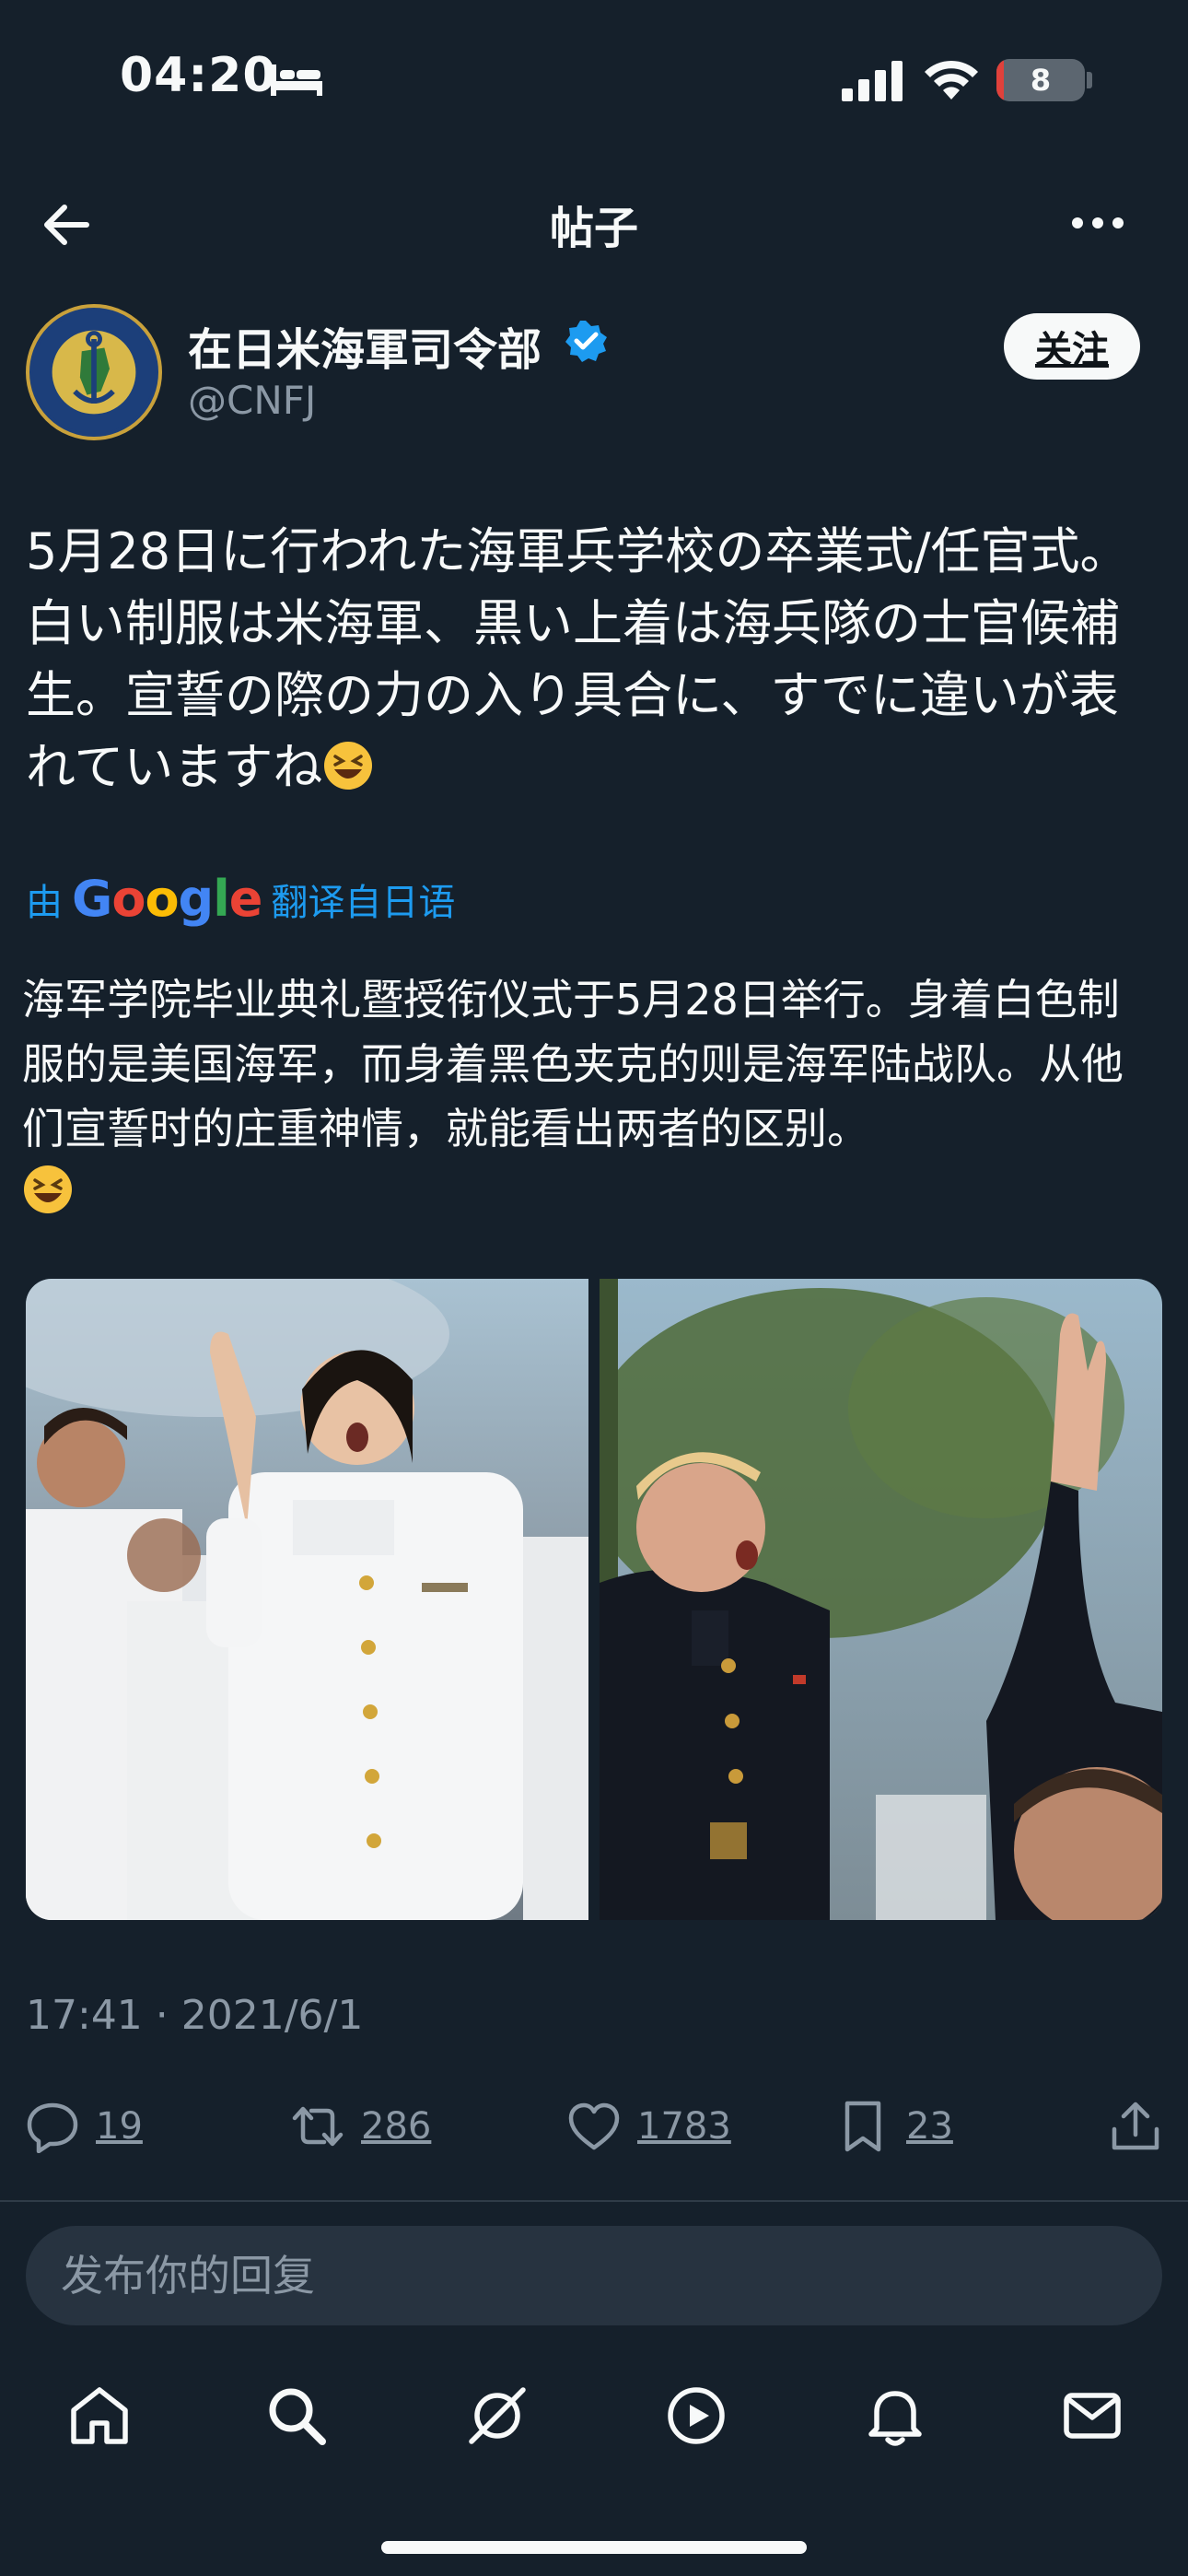 Image resolution: width=1188 pixels, height=2576 pixels. I want to click on more-options-icon, so click(1097, 223).